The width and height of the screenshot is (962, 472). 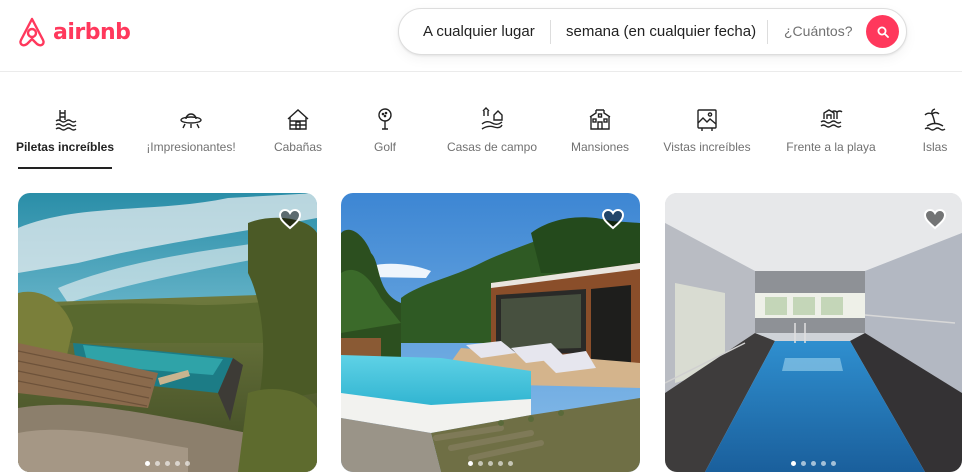 I want to click on views-icon, so click(x=707, y=119).